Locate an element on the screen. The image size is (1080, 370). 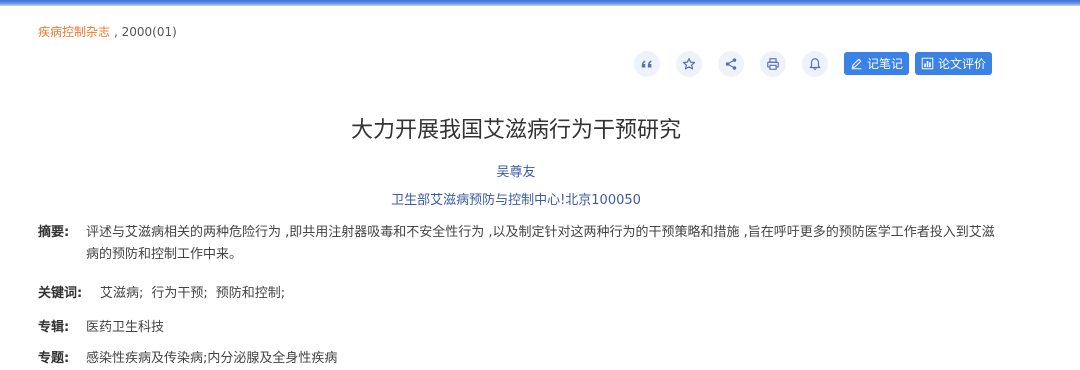
bell-icon is located at coordinates (815, 64).